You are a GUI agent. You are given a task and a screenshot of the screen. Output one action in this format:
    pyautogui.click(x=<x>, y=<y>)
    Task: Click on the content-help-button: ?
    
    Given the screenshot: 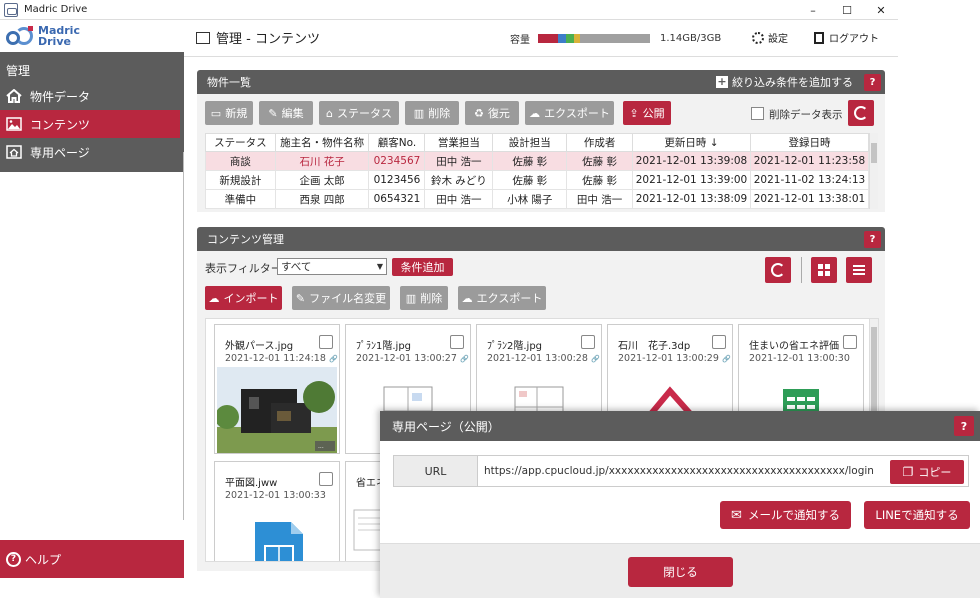 What is the action you would take?
    pyautogui.click(x=872, y=239)
    